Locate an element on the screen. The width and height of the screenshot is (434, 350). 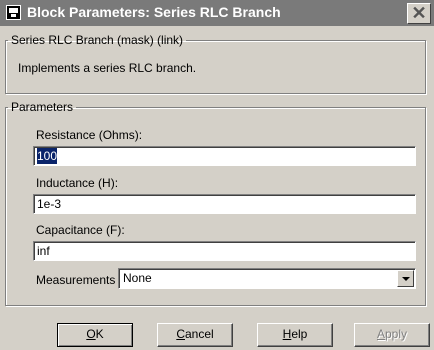
apply-button: Apply is located at coordinates (392, 335).